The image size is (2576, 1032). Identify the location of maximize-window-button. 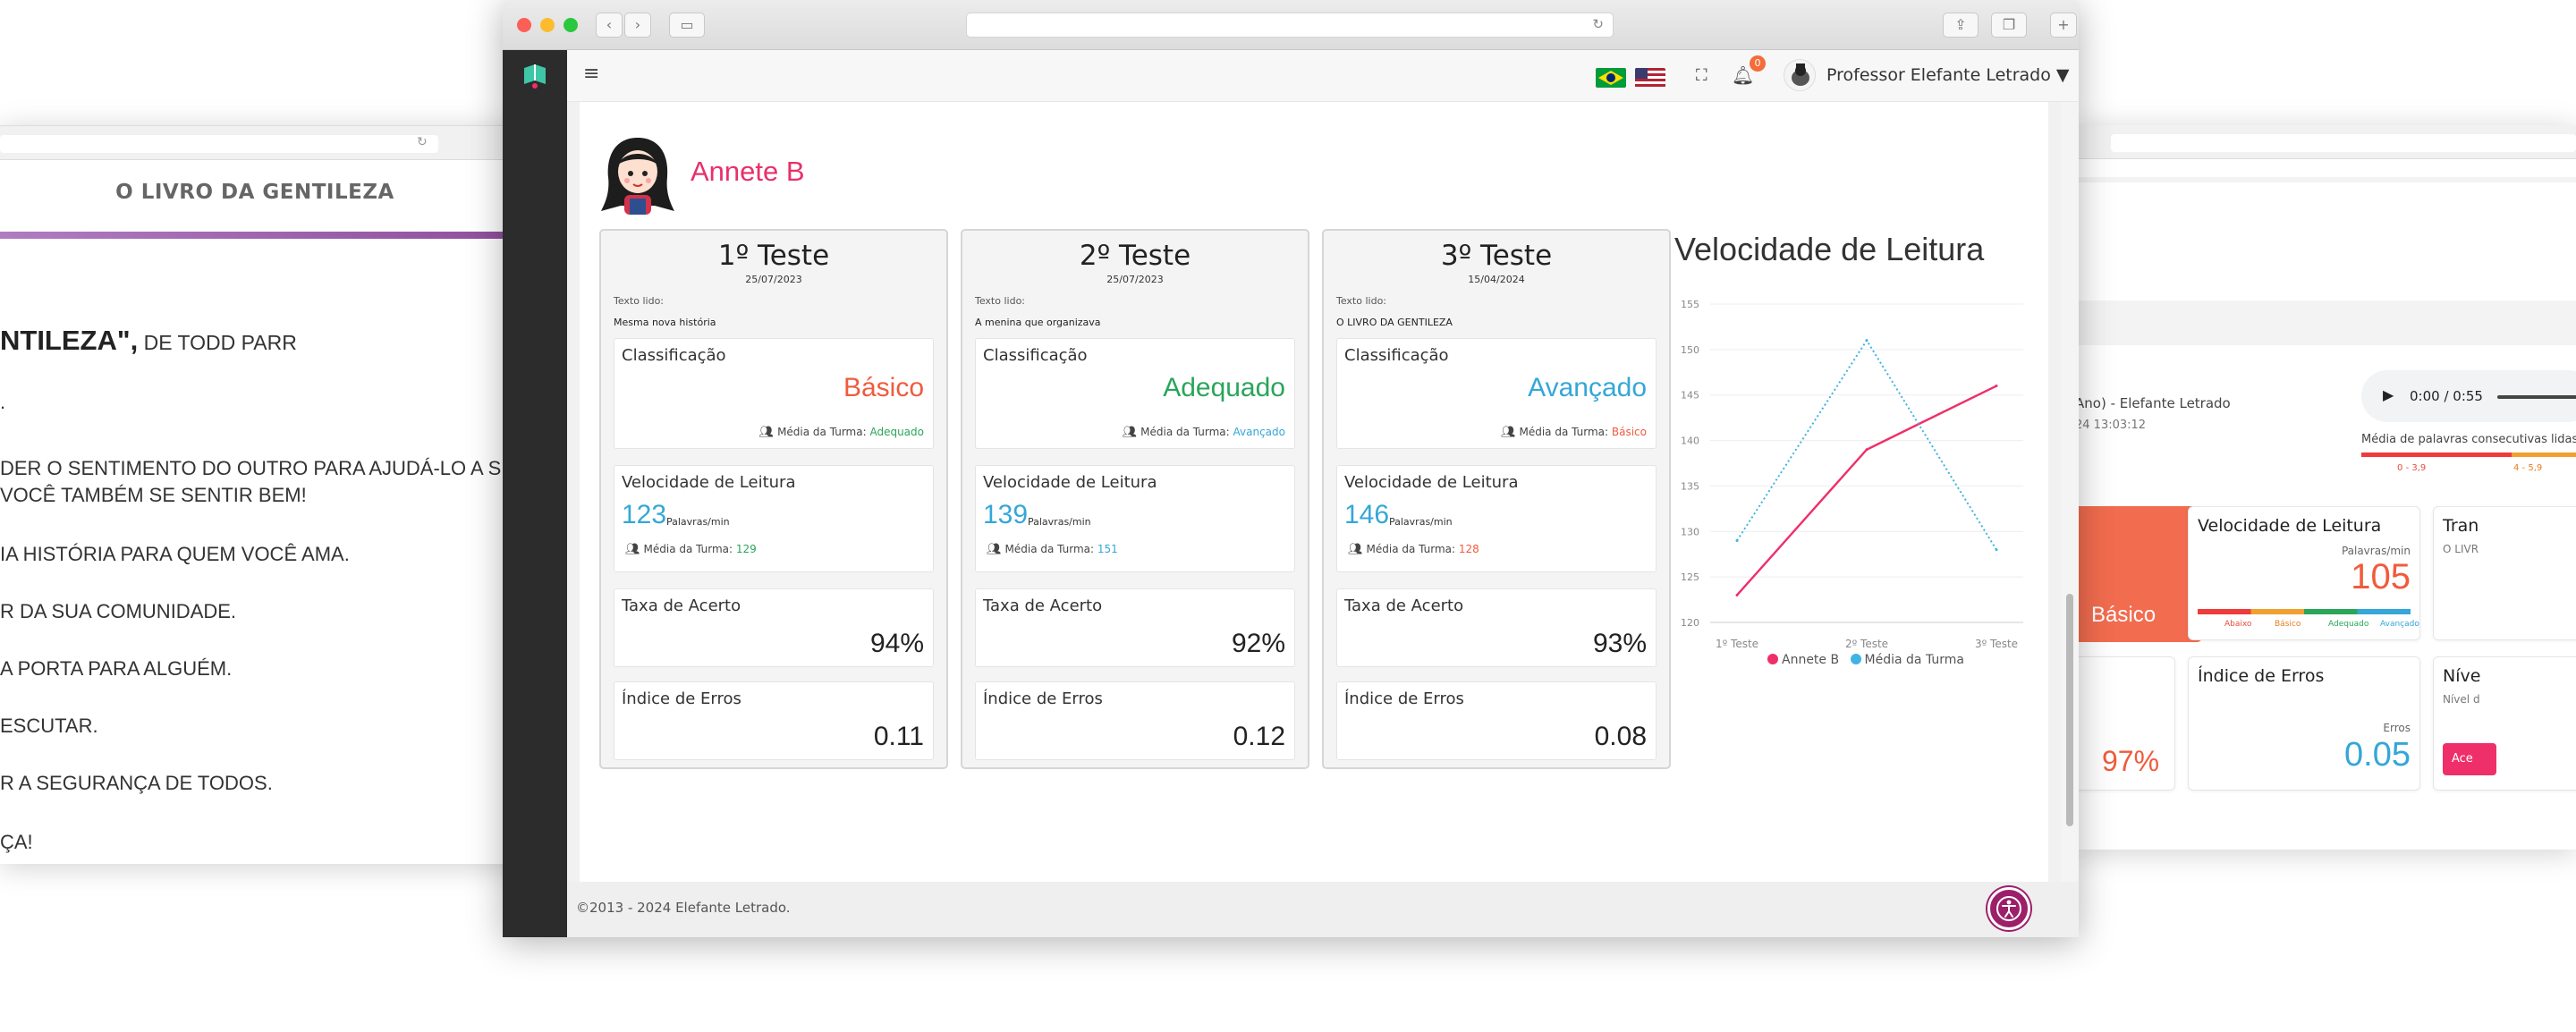
(571, 25).